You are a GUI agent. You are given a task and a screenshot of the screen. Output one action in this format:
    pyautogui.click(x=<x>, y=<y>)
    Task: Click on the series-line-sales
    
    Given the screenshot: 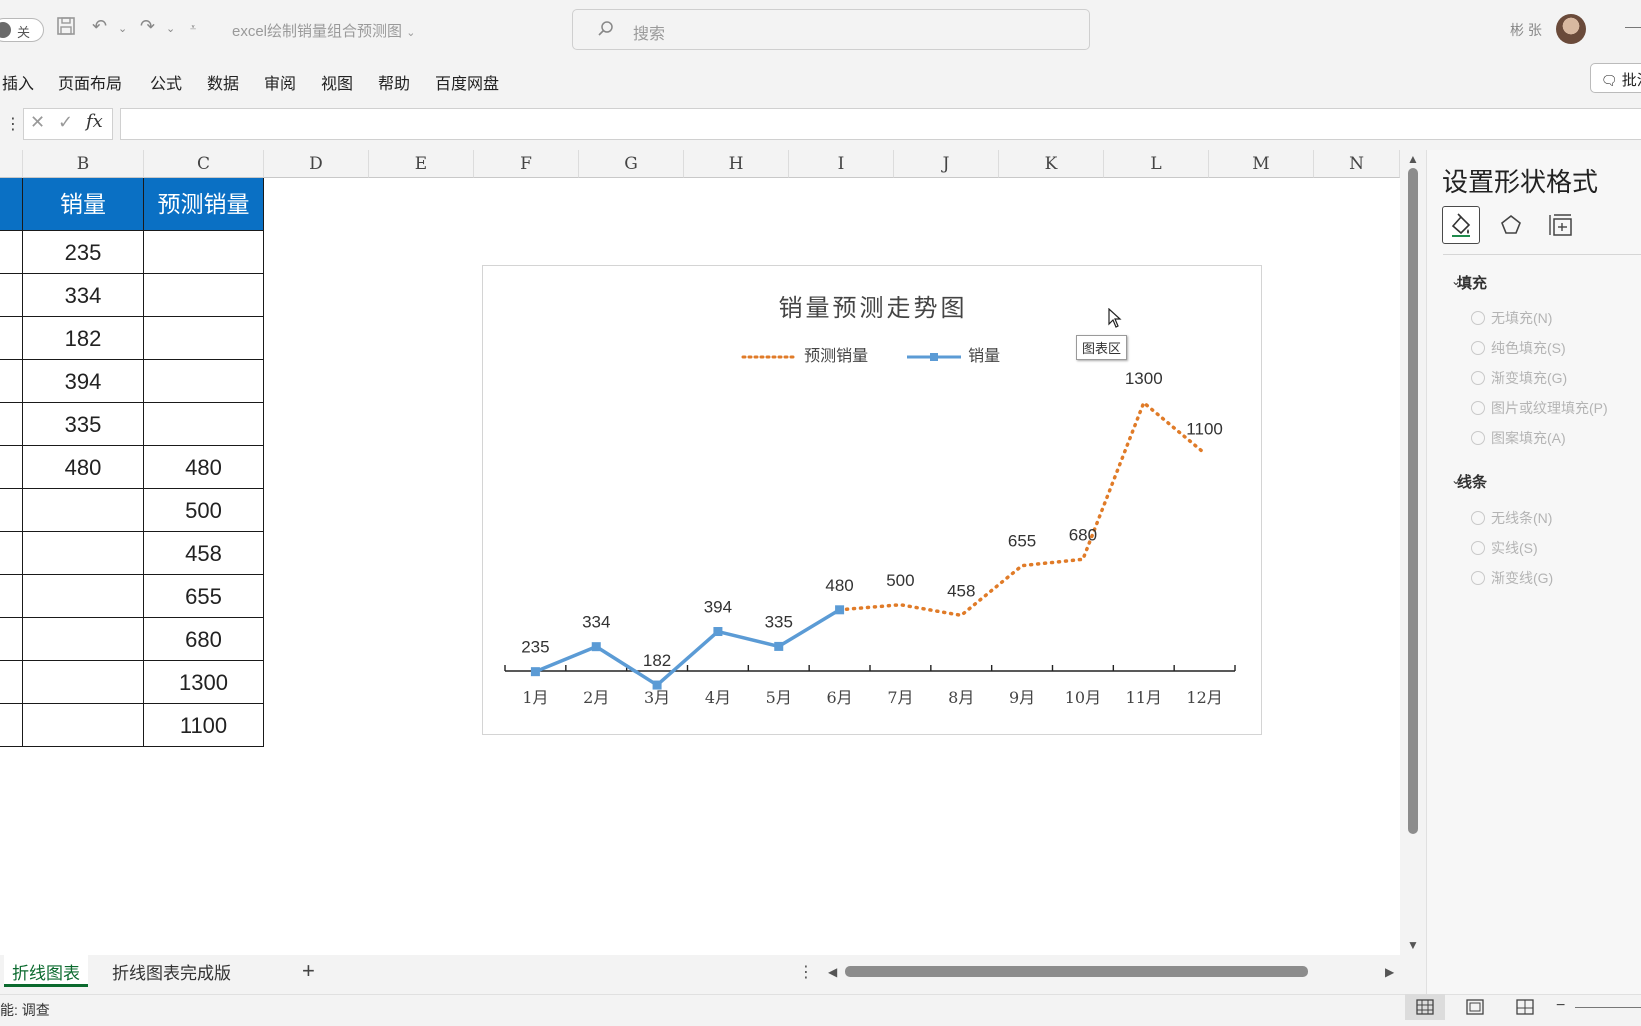 What is the action you would take?
    pyautogui.click(x=687, y=647)
    